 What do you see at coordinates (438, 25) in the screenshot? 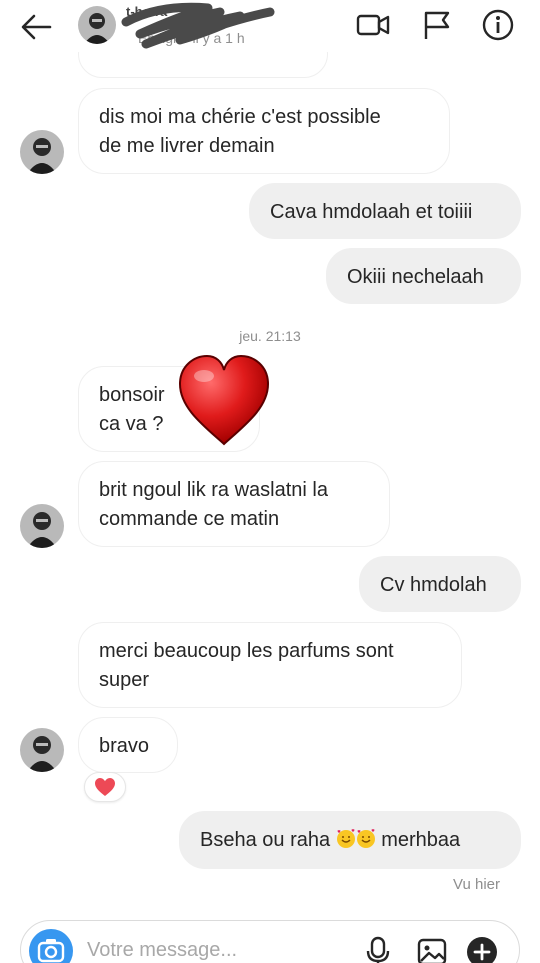
I see `flag-icon` at bounding box center [438, 25].